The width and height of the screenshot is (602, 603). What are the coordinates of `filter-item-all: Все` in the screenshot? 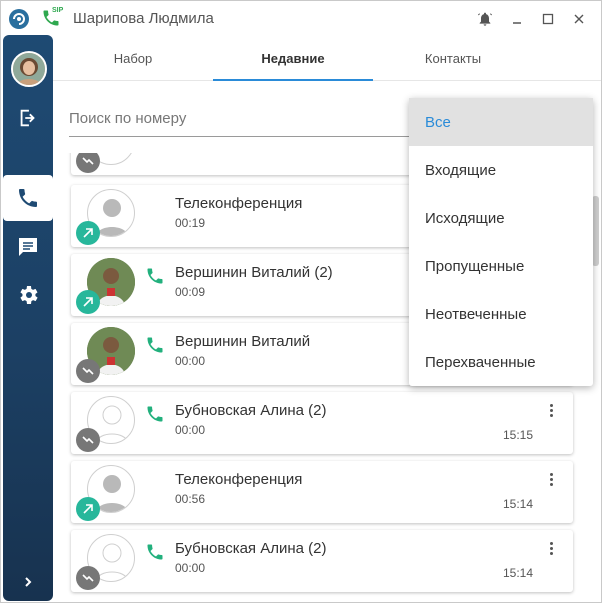 It's located at (501, 122).